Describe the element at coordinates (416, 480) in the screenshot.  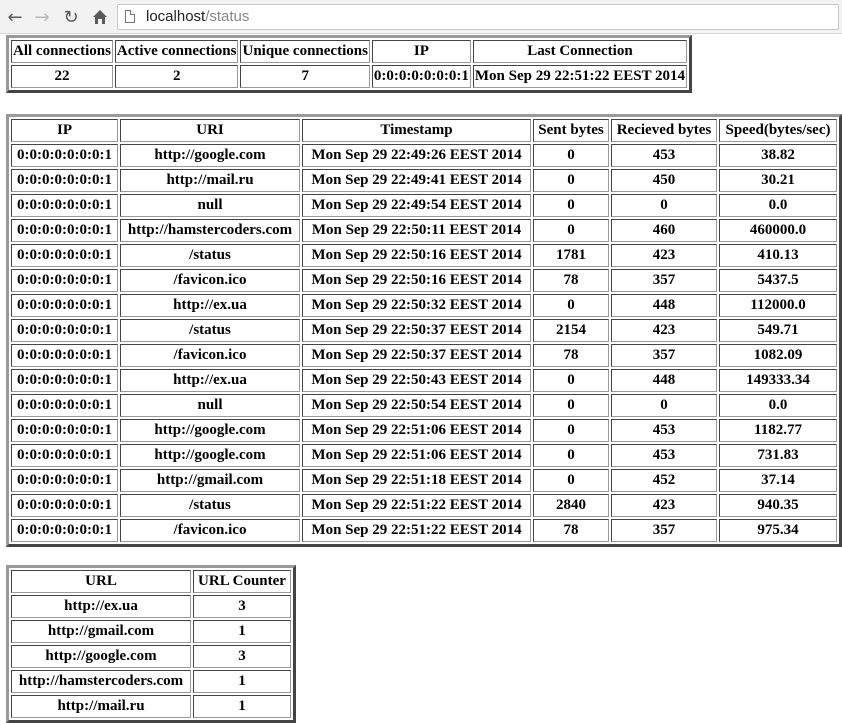
I see `table-cell: Mon Sep 29 22:51:18 EEST 2014` at that location.